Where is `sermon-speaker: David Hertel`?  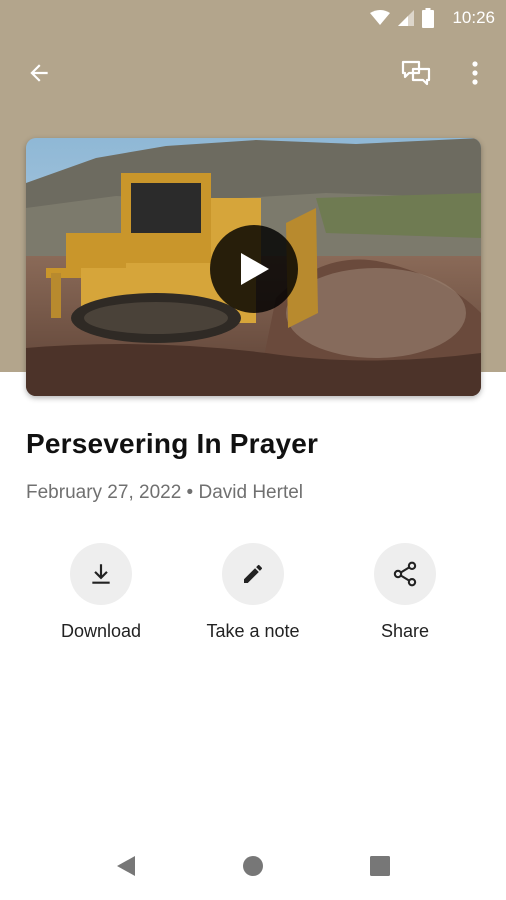
sermon-speaker: David Hertel is located at coordinates (251, 492).